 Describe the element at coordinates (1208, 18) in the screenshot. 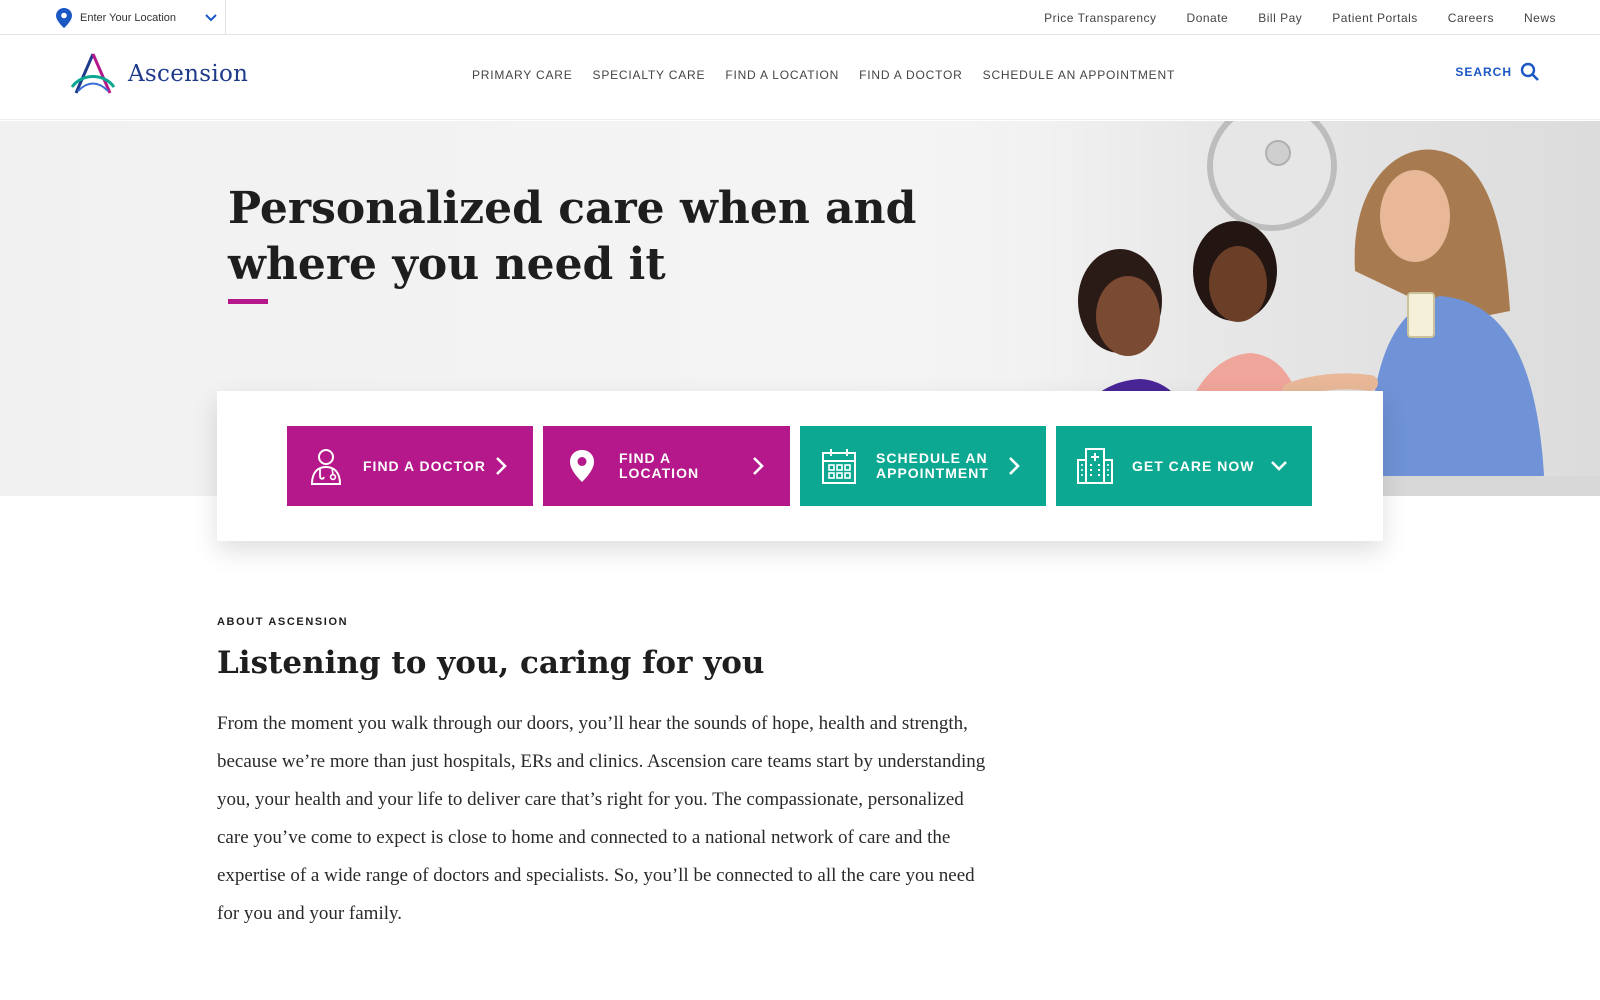

I see `utility-link-donate: Donate` at that location.